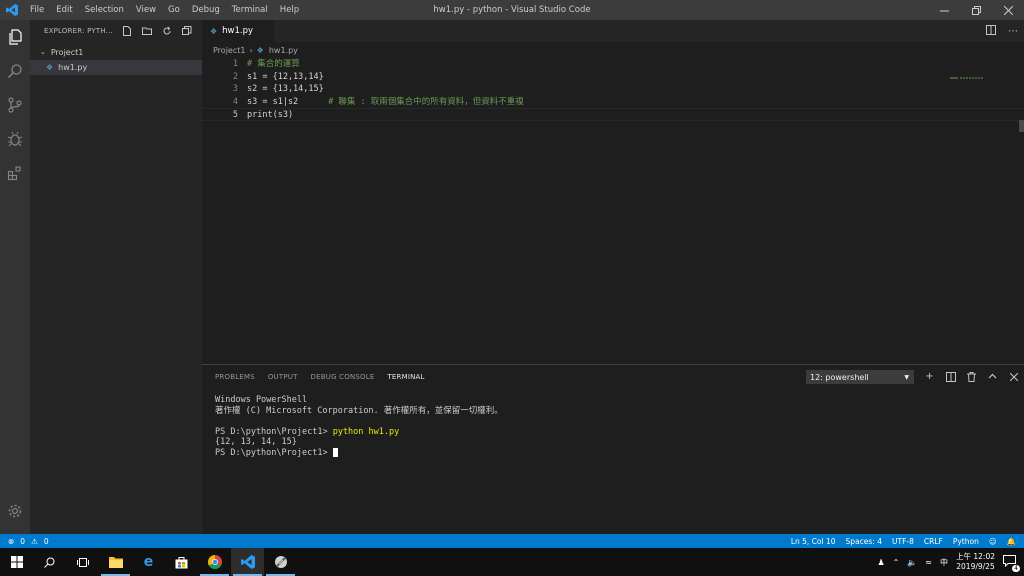 The image size is (1024, 576). What do you see at coordinates (950, 376) in the screenshot?
I see `split-terminal-button` at bounding box center [950, 376].